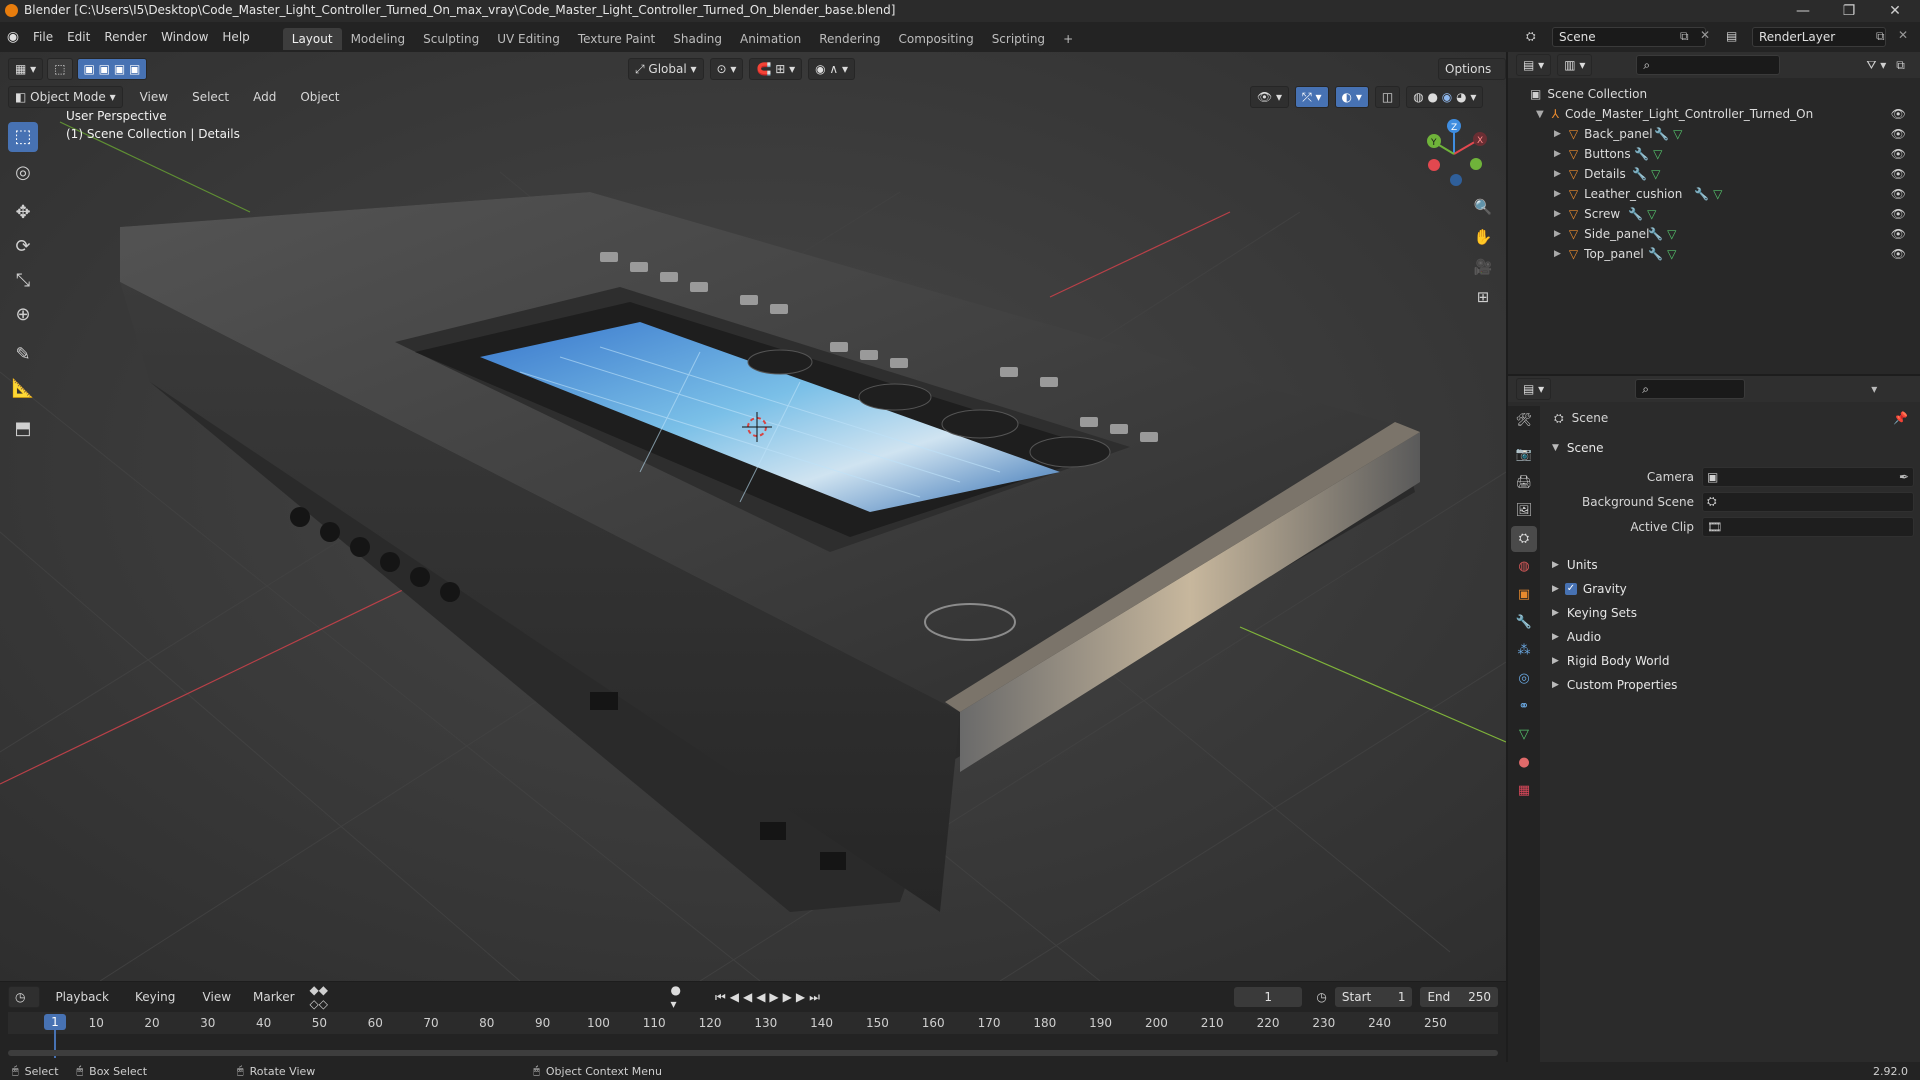 The width and height of the screenshot is (1920, 1080). What do you see at coordinates (1714, 94) in the screenshot?
I see `tree-row-scene-collection: ▣ Scene Collection` at bounding box center [1714, 94].